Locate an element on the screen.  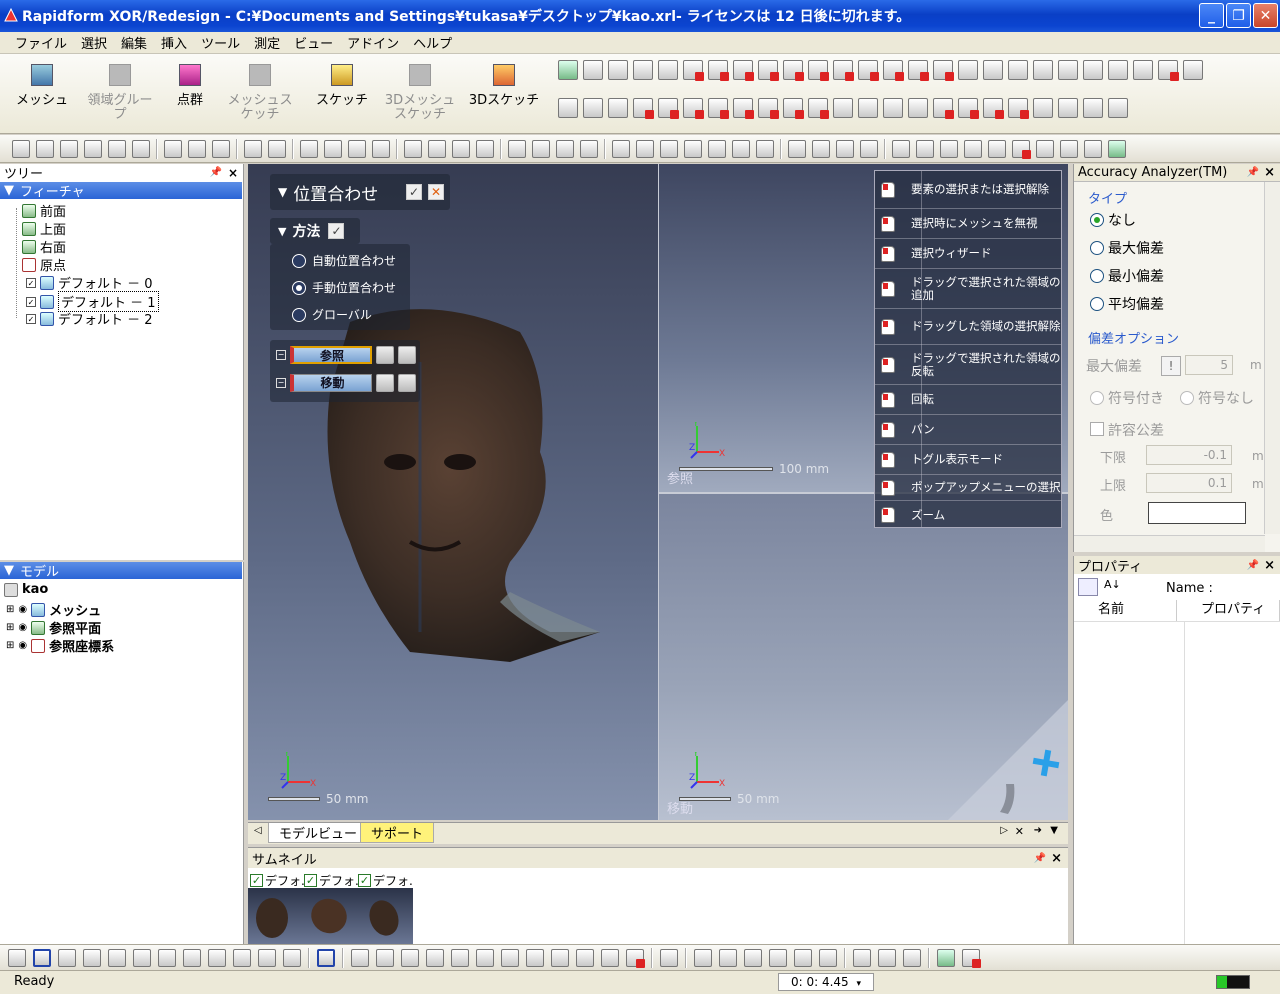
zoom-fit-icon is located at coordinates (309, 148).